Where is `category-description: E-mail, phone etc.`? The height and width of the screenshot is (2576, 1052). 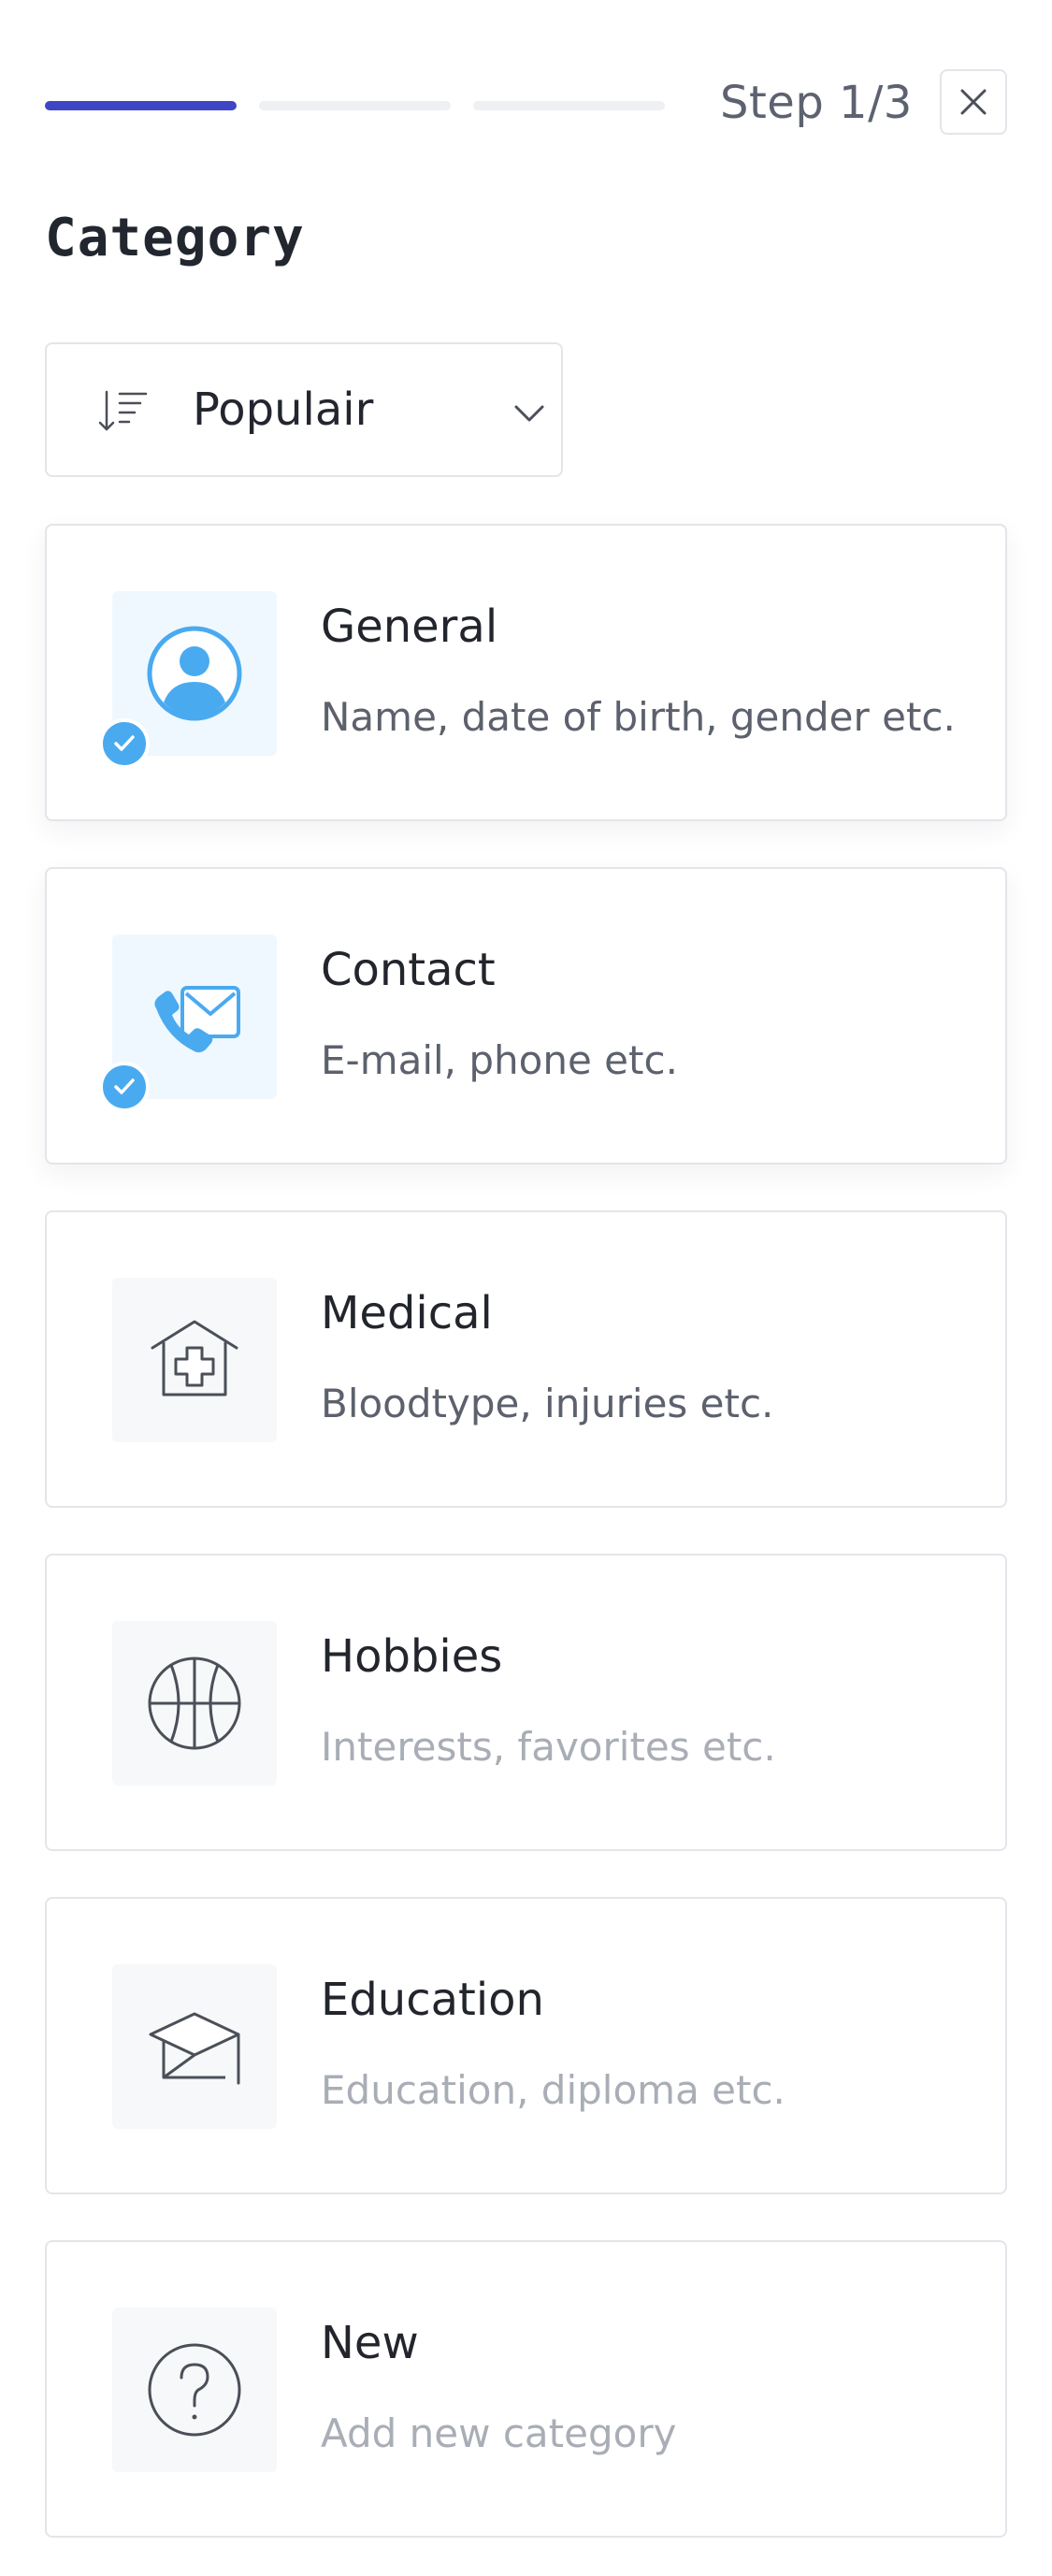 category-description: E-mail, phone etc. is located at coordinates (500, 1060).